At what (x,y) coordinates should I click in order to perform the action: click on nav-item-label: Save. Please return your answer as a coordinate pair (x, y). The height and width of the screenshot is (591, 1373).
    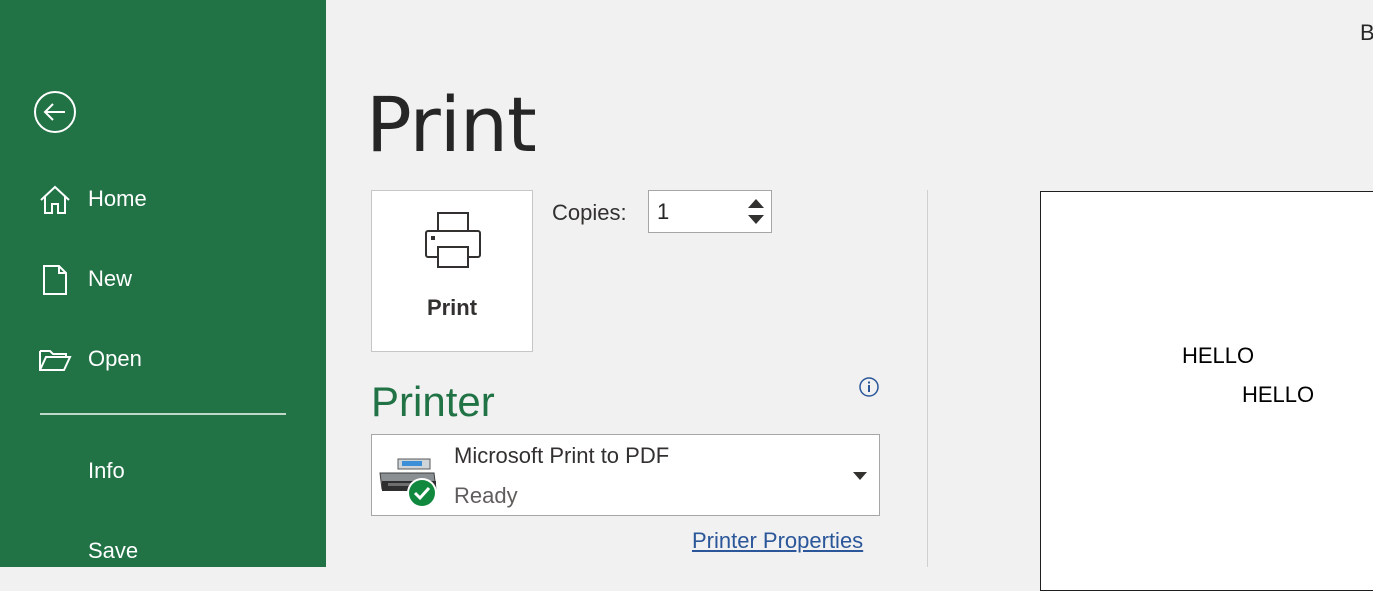
    Looking at the image, I should click on (113, 550).